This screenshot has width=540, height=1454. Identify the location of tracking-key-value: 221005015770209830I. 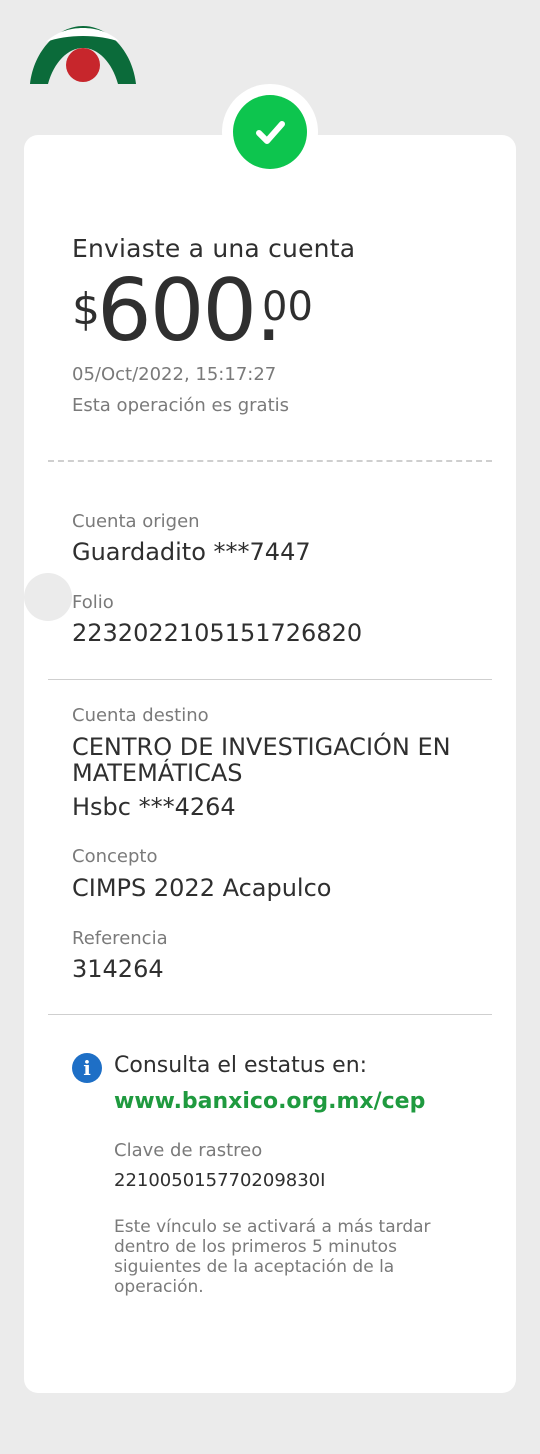
(220, 1180).